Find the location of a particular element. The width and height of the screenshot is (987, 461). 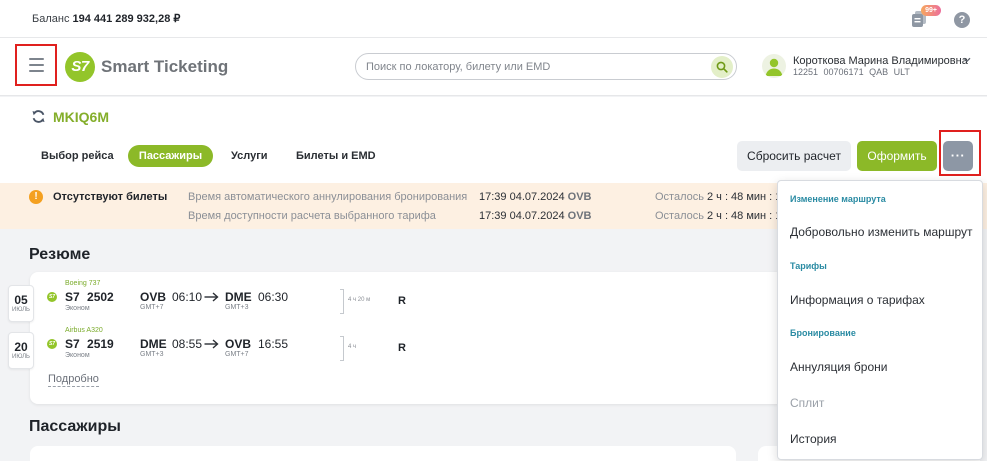

menu-item-cancel-booking: Аннуляция брони is located at coordinates (880, 367).